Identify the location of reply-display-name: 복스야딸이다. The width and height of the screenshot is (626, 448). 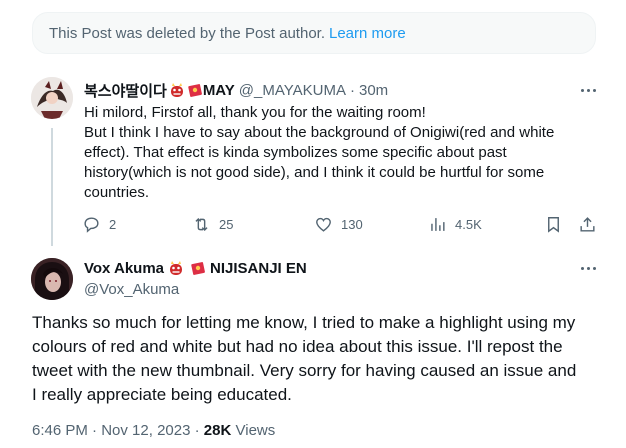
(125, 90).